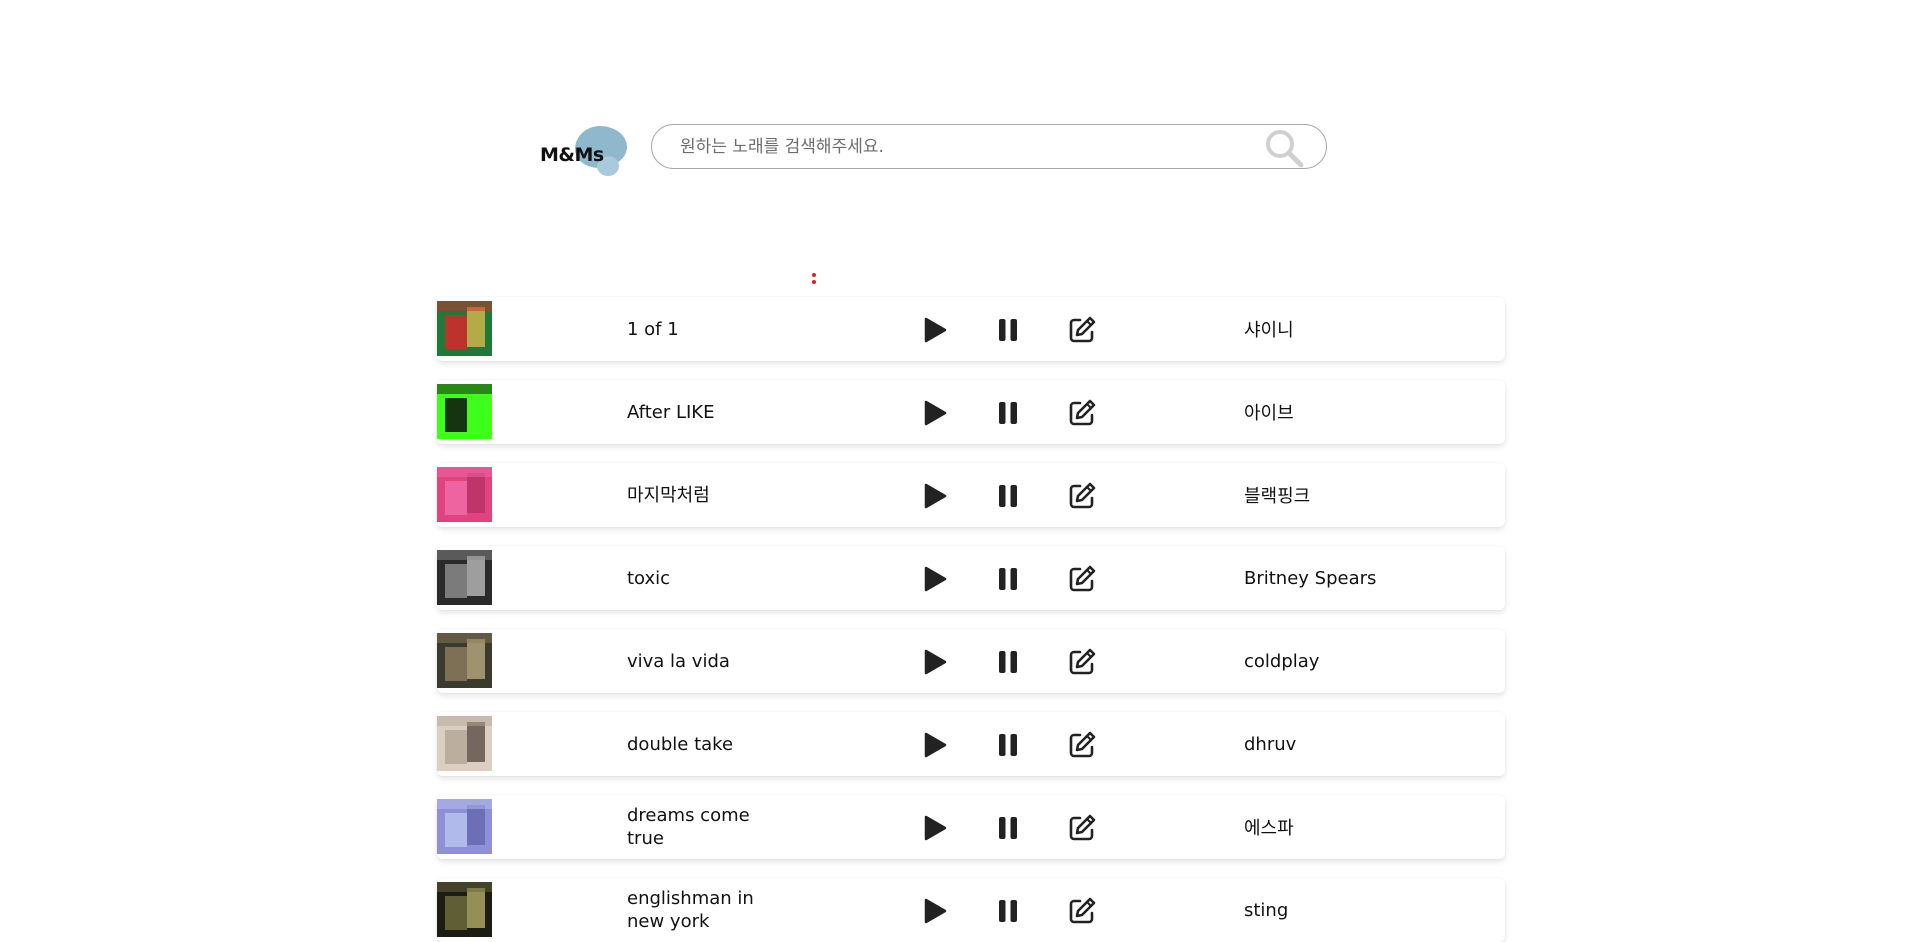 Image resolution: width=1918 pixels, height=942 pixels. I want to click on song-row: dreams come true 에스파, so click(971, 827).